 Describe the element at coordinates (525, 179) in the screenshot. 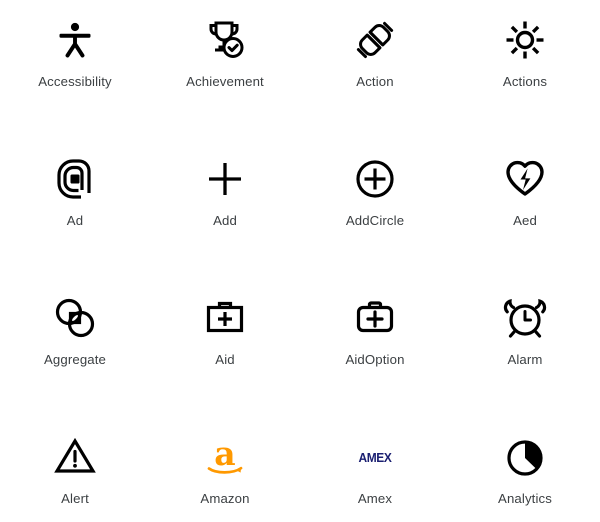

I see `aed-heart-bolt-icon` at that location.